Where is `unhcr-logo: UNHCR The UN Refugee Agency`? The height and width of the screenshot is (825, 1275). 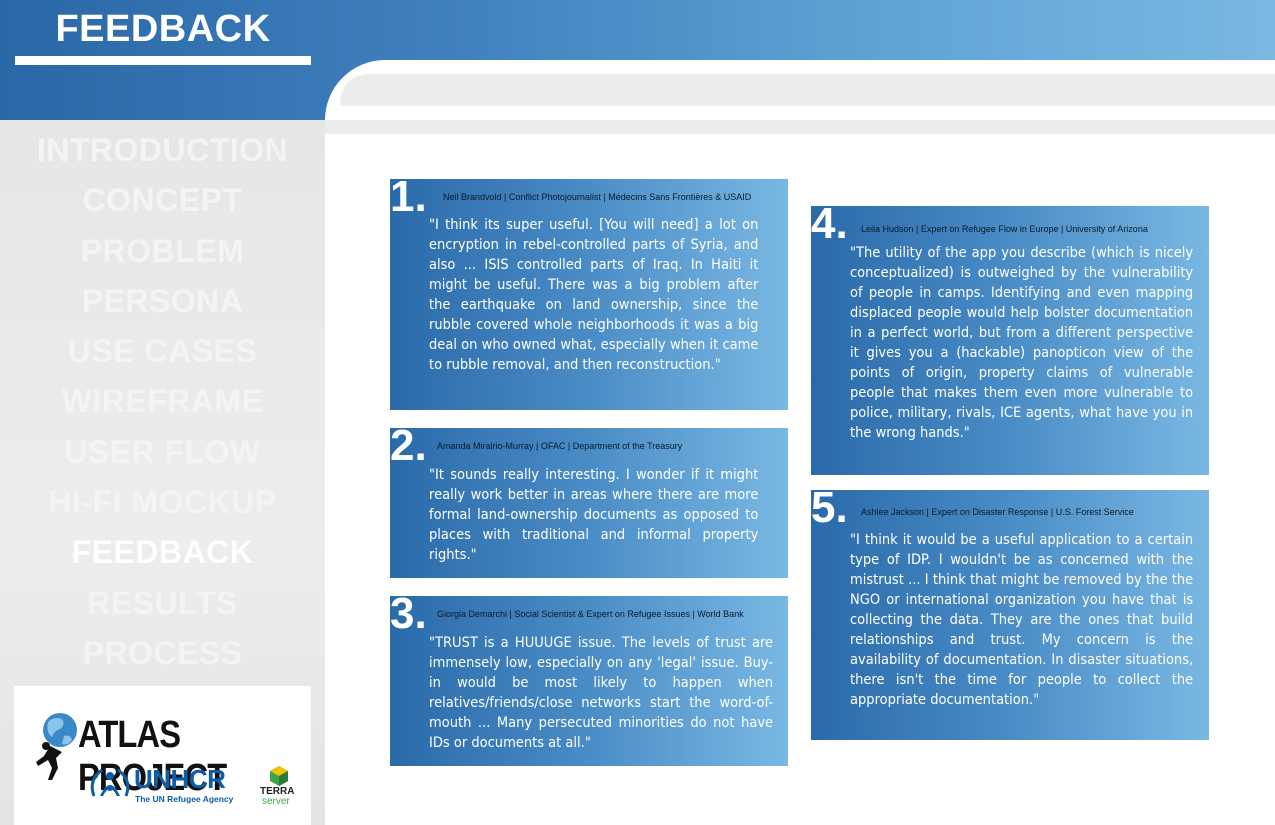
unhcr-logo: UNHCR The UN Refugee Agency is located at coordinates (165, 786).